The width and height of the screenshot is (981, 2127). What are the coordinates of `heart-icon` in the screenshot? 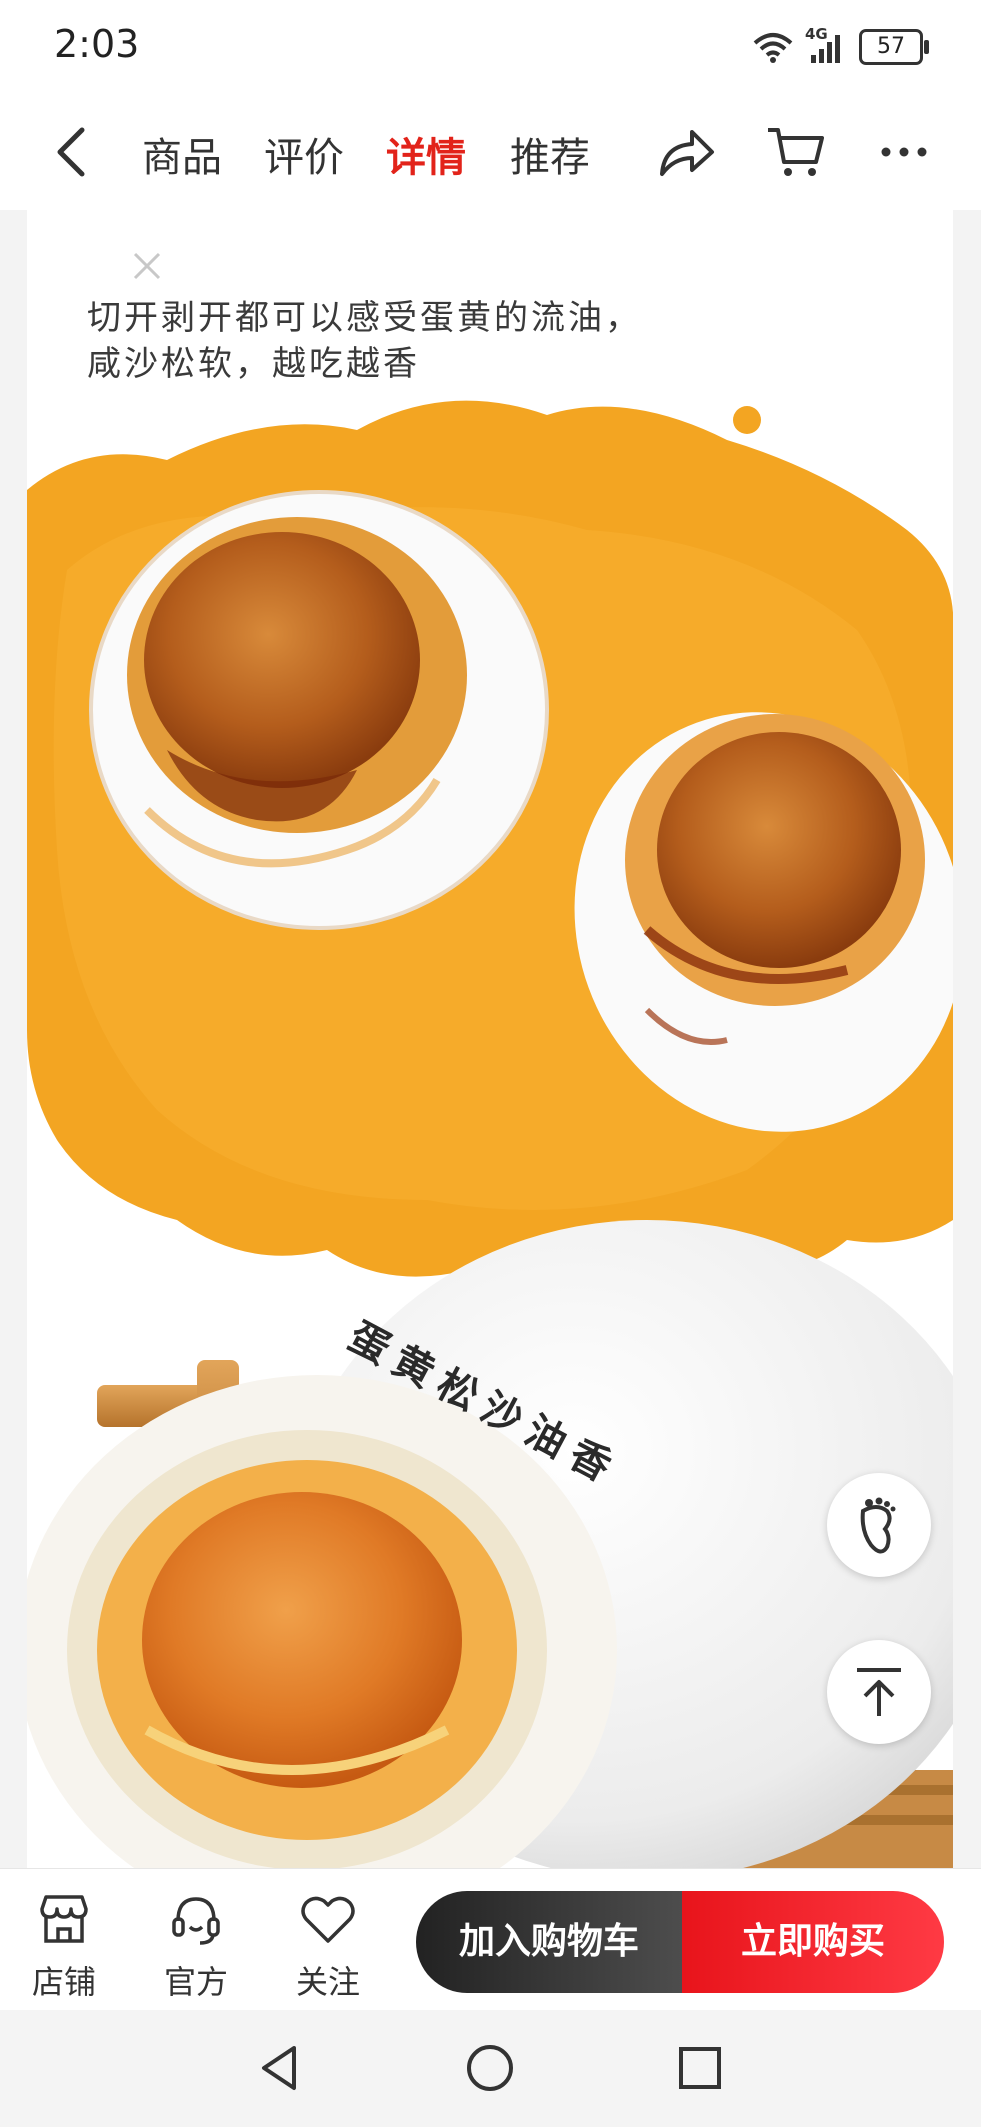 It's located at (328, 1919).